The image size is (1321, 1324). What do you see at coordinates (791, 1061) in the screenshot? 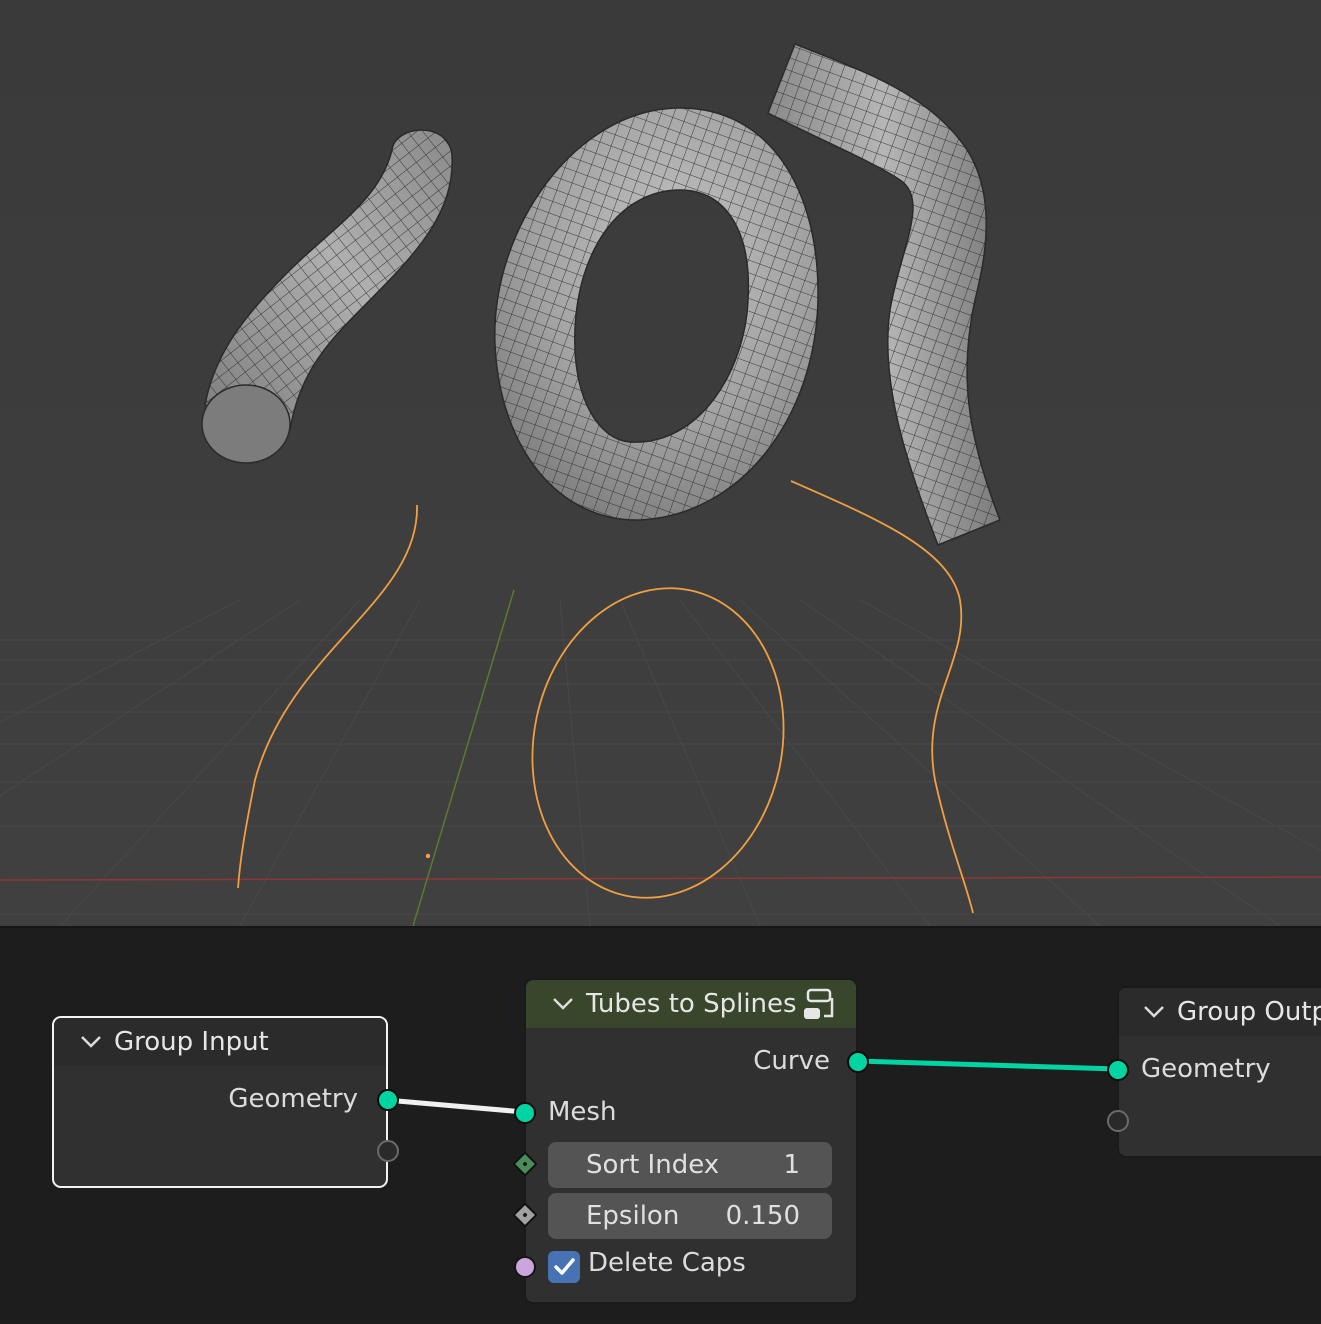
I see `output-label-curve: Curve` at bounding box center [791, 1061].